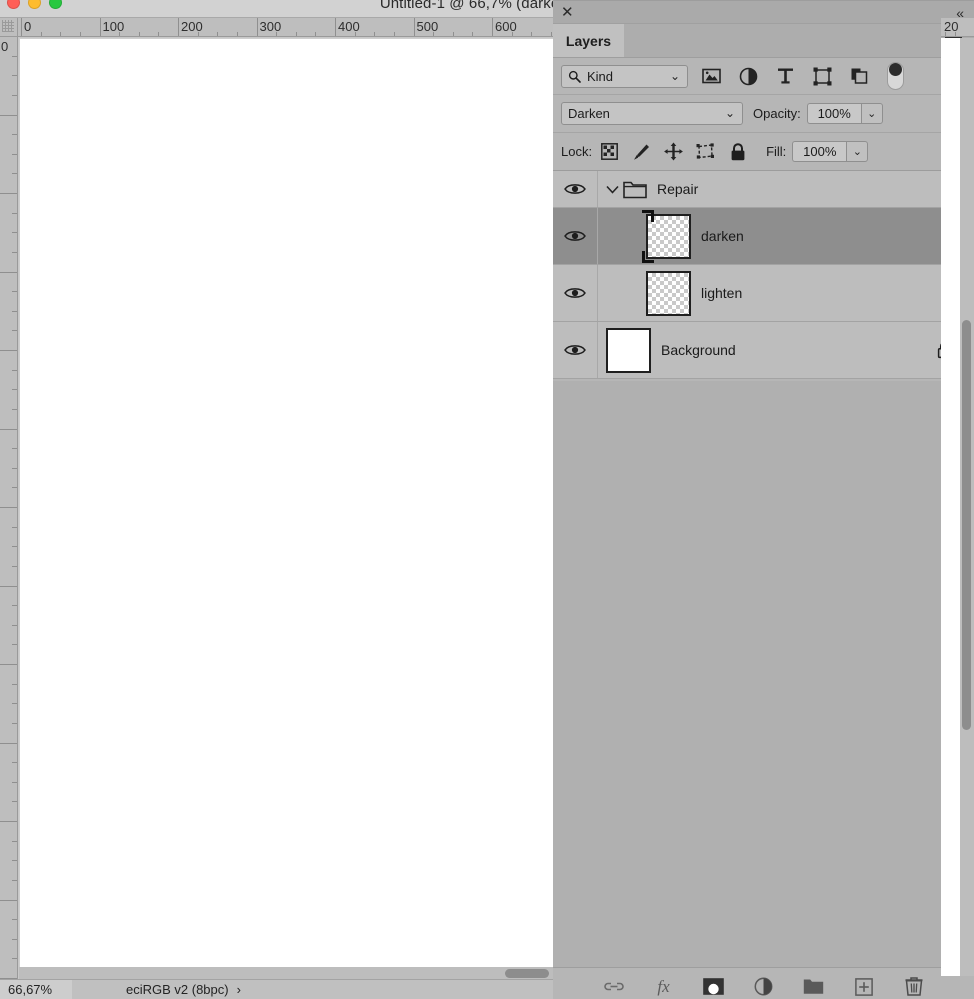  I want to click on fill-chevron-down-icon: ⌄, so click(857, 151).